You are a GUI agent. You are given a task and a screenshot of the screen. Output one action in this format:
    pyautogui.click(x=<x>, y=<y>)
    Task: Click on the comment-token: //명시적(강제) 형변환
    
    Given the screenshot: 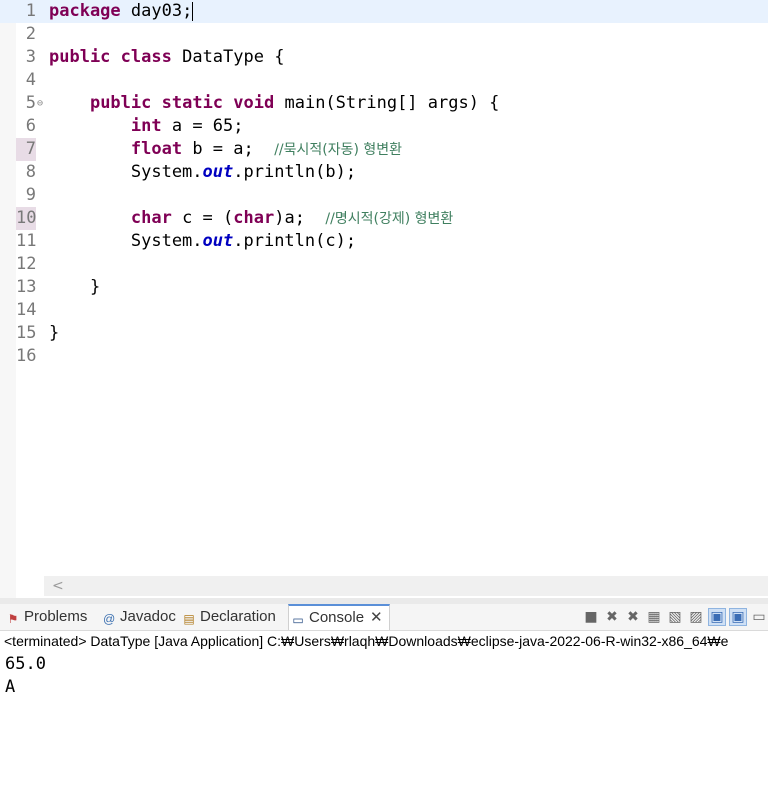 What is the action you would take?
    pyautogui.click(x=389, y=219)
    